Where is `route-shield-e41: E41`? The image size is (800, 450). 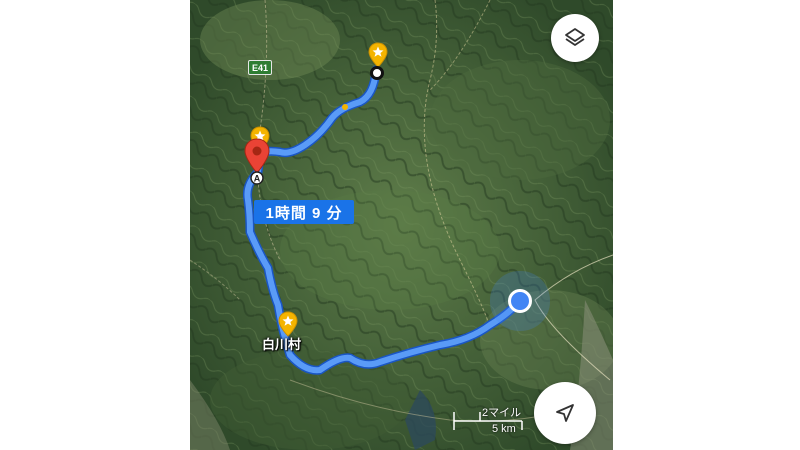
route-shield-e41: E41 is located at coordinates (260, 67).